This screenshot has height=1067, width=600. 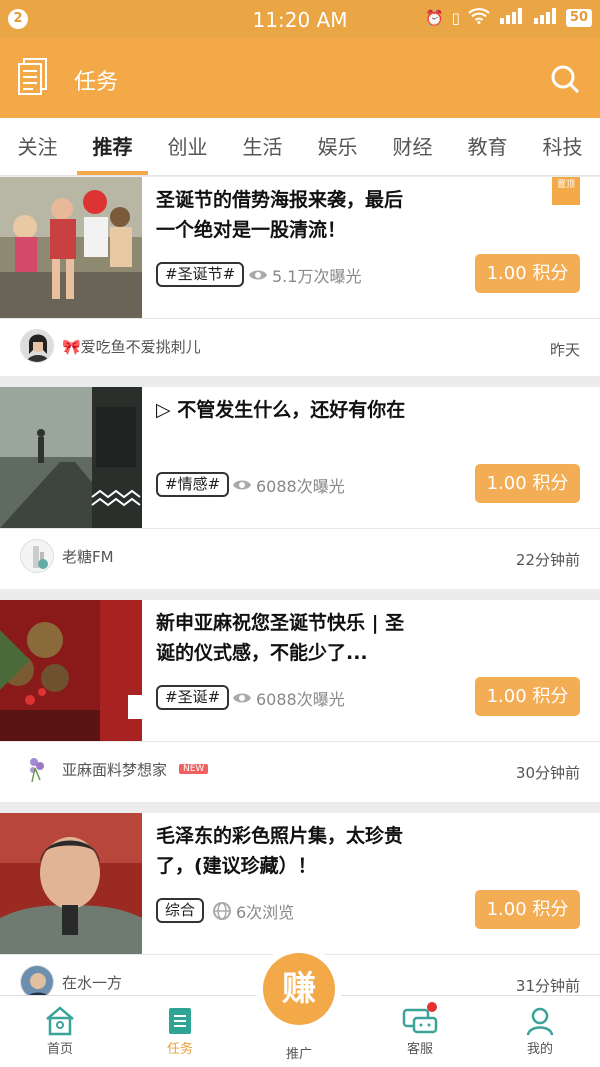 I want to click on author-name: 亚麻面料梦想家, so click(x=115, y=769).